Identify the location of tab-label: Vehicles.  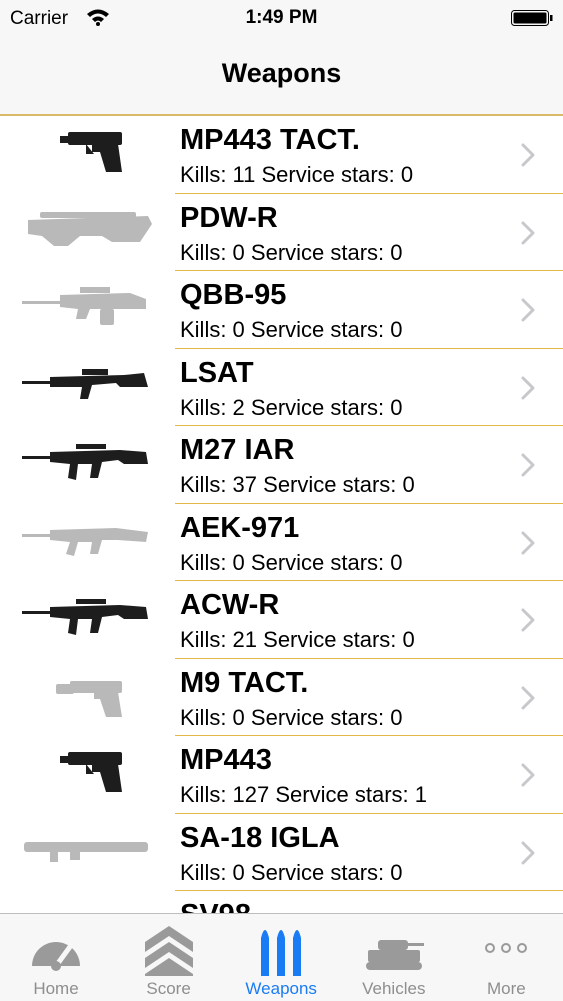
(394, 988).